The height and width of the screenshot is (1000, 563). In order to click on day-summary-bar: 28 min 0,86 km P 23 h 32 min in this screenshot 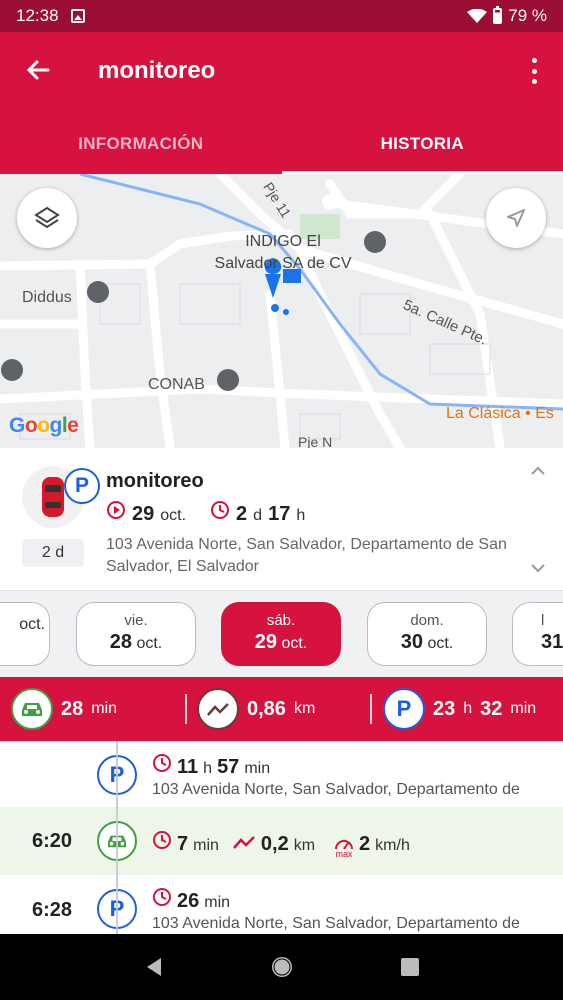, I will do `click(281, 709)`.